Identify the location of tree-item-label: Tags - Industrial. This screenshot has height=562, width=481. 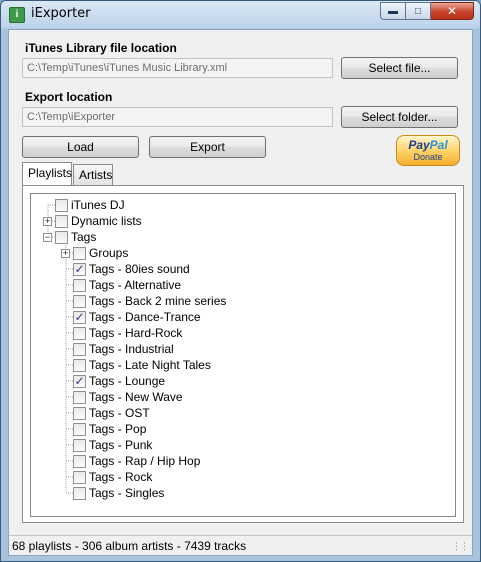
(131, 349).